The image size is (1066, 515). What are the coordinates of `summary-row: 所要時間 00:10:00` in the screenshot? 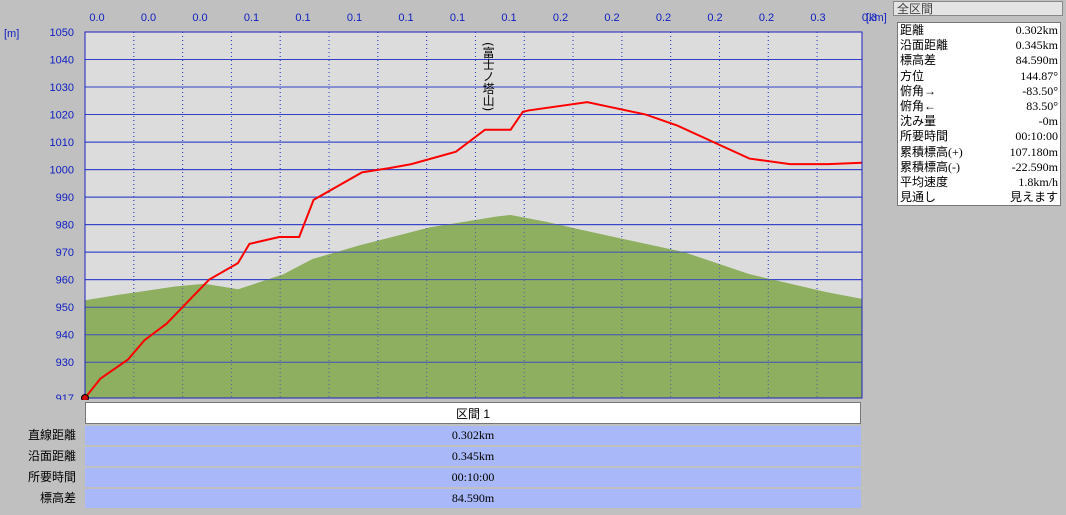 It's located at (979, 136).